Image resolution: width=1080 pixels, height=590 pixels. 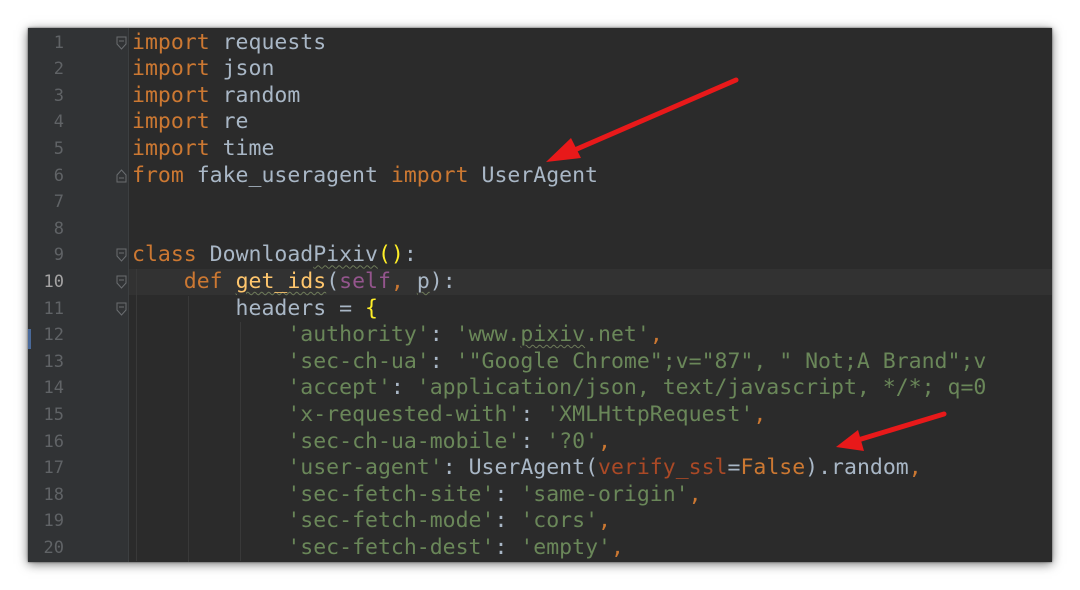 I want to click on arrow-to-useragent-import, so click(x=642, y=119).